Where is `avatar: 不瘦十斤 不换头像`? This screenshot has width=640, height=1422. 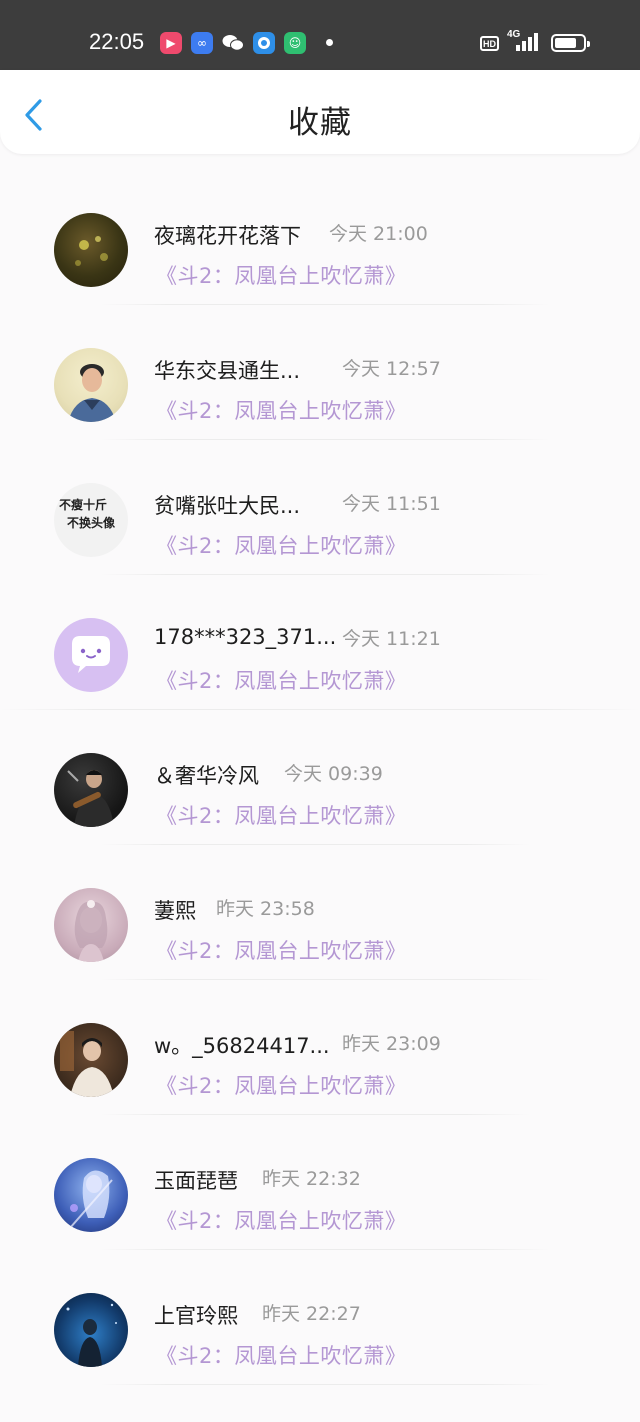
avatar: 不瘦十斤 不换头像 is located at coordinates (91, 520).